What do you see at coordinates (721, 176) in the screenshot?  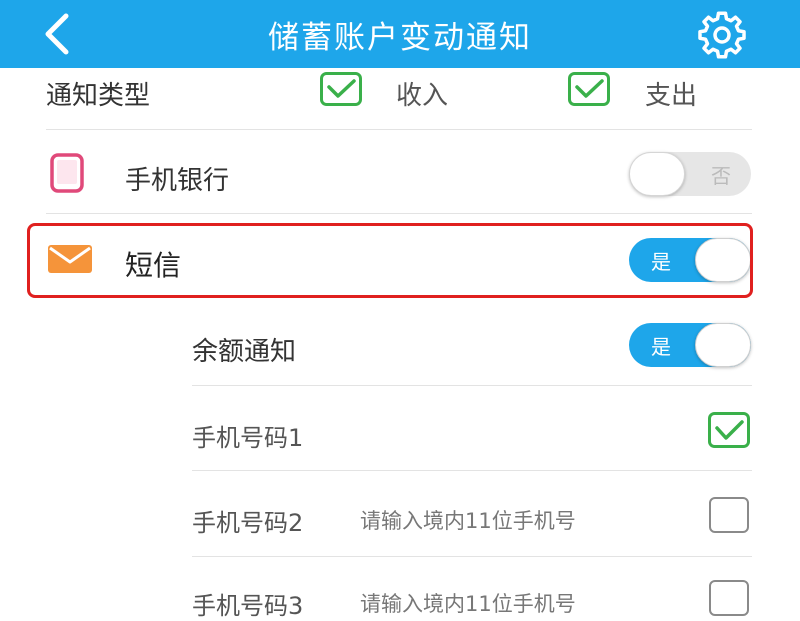 I see `toggle-text: 否` at bounding box center [721, 176].